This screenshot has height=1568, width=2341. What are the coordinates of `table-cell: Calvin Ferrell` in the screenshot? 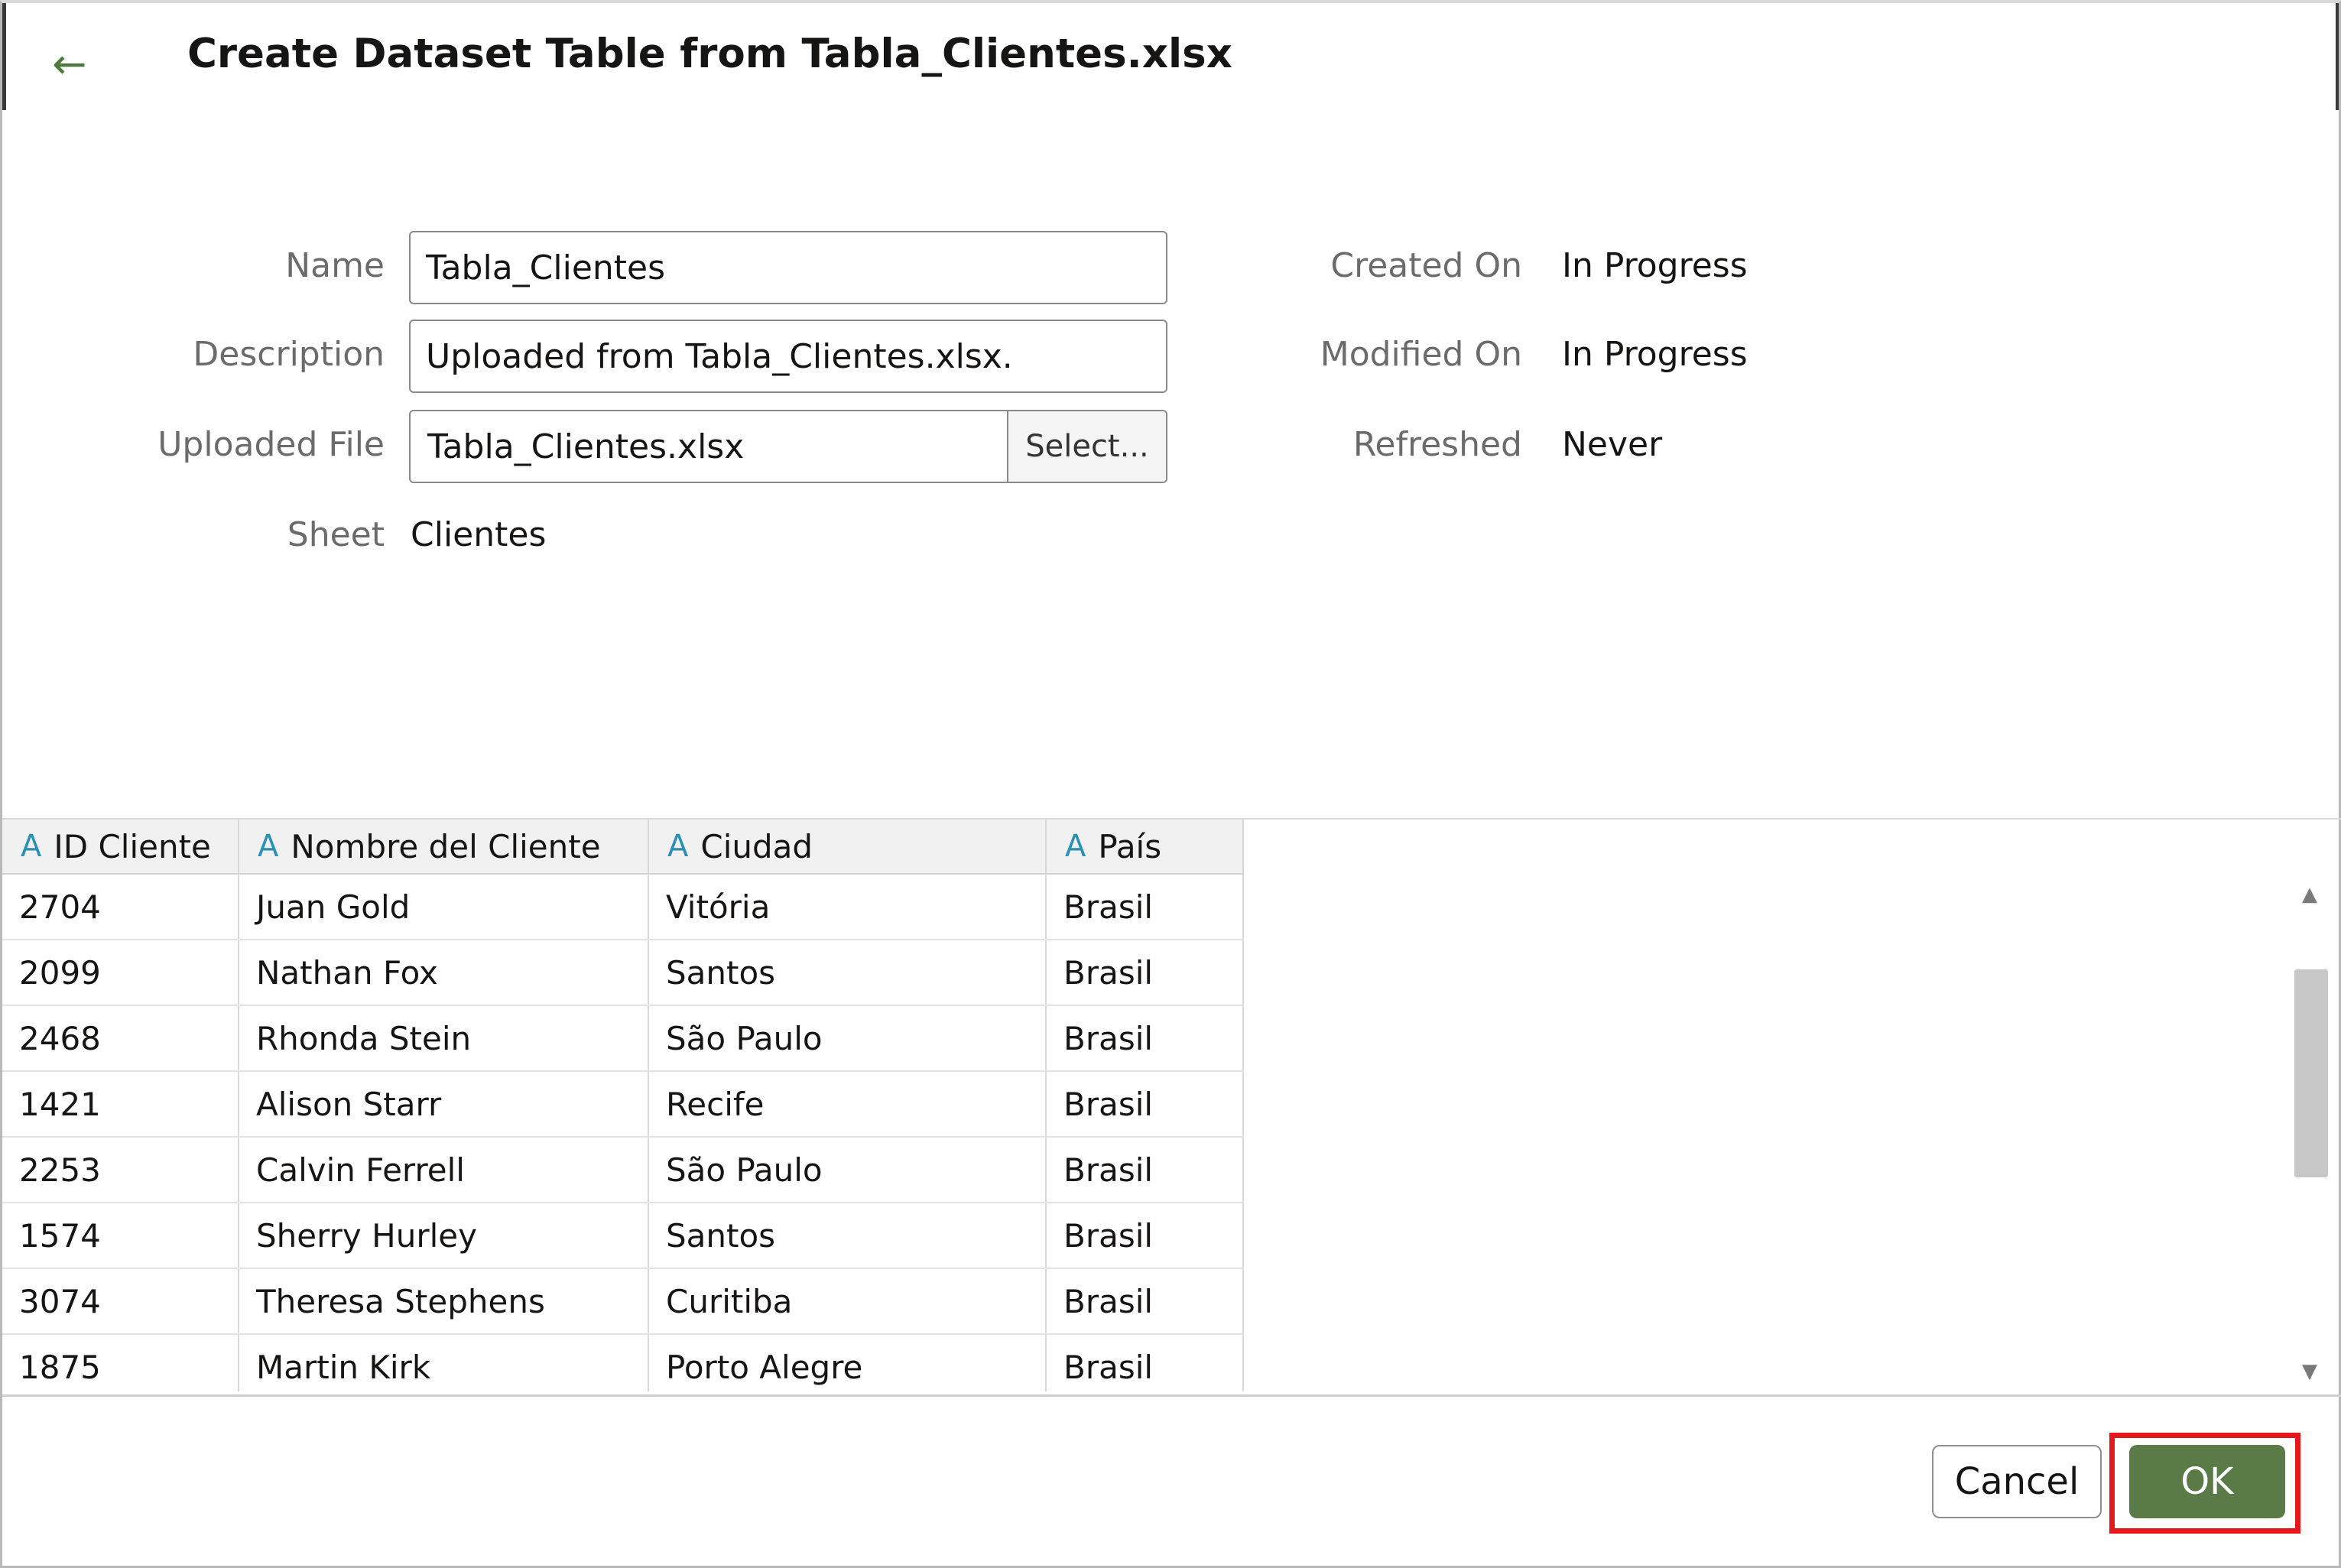 It's located at (444, 1170).